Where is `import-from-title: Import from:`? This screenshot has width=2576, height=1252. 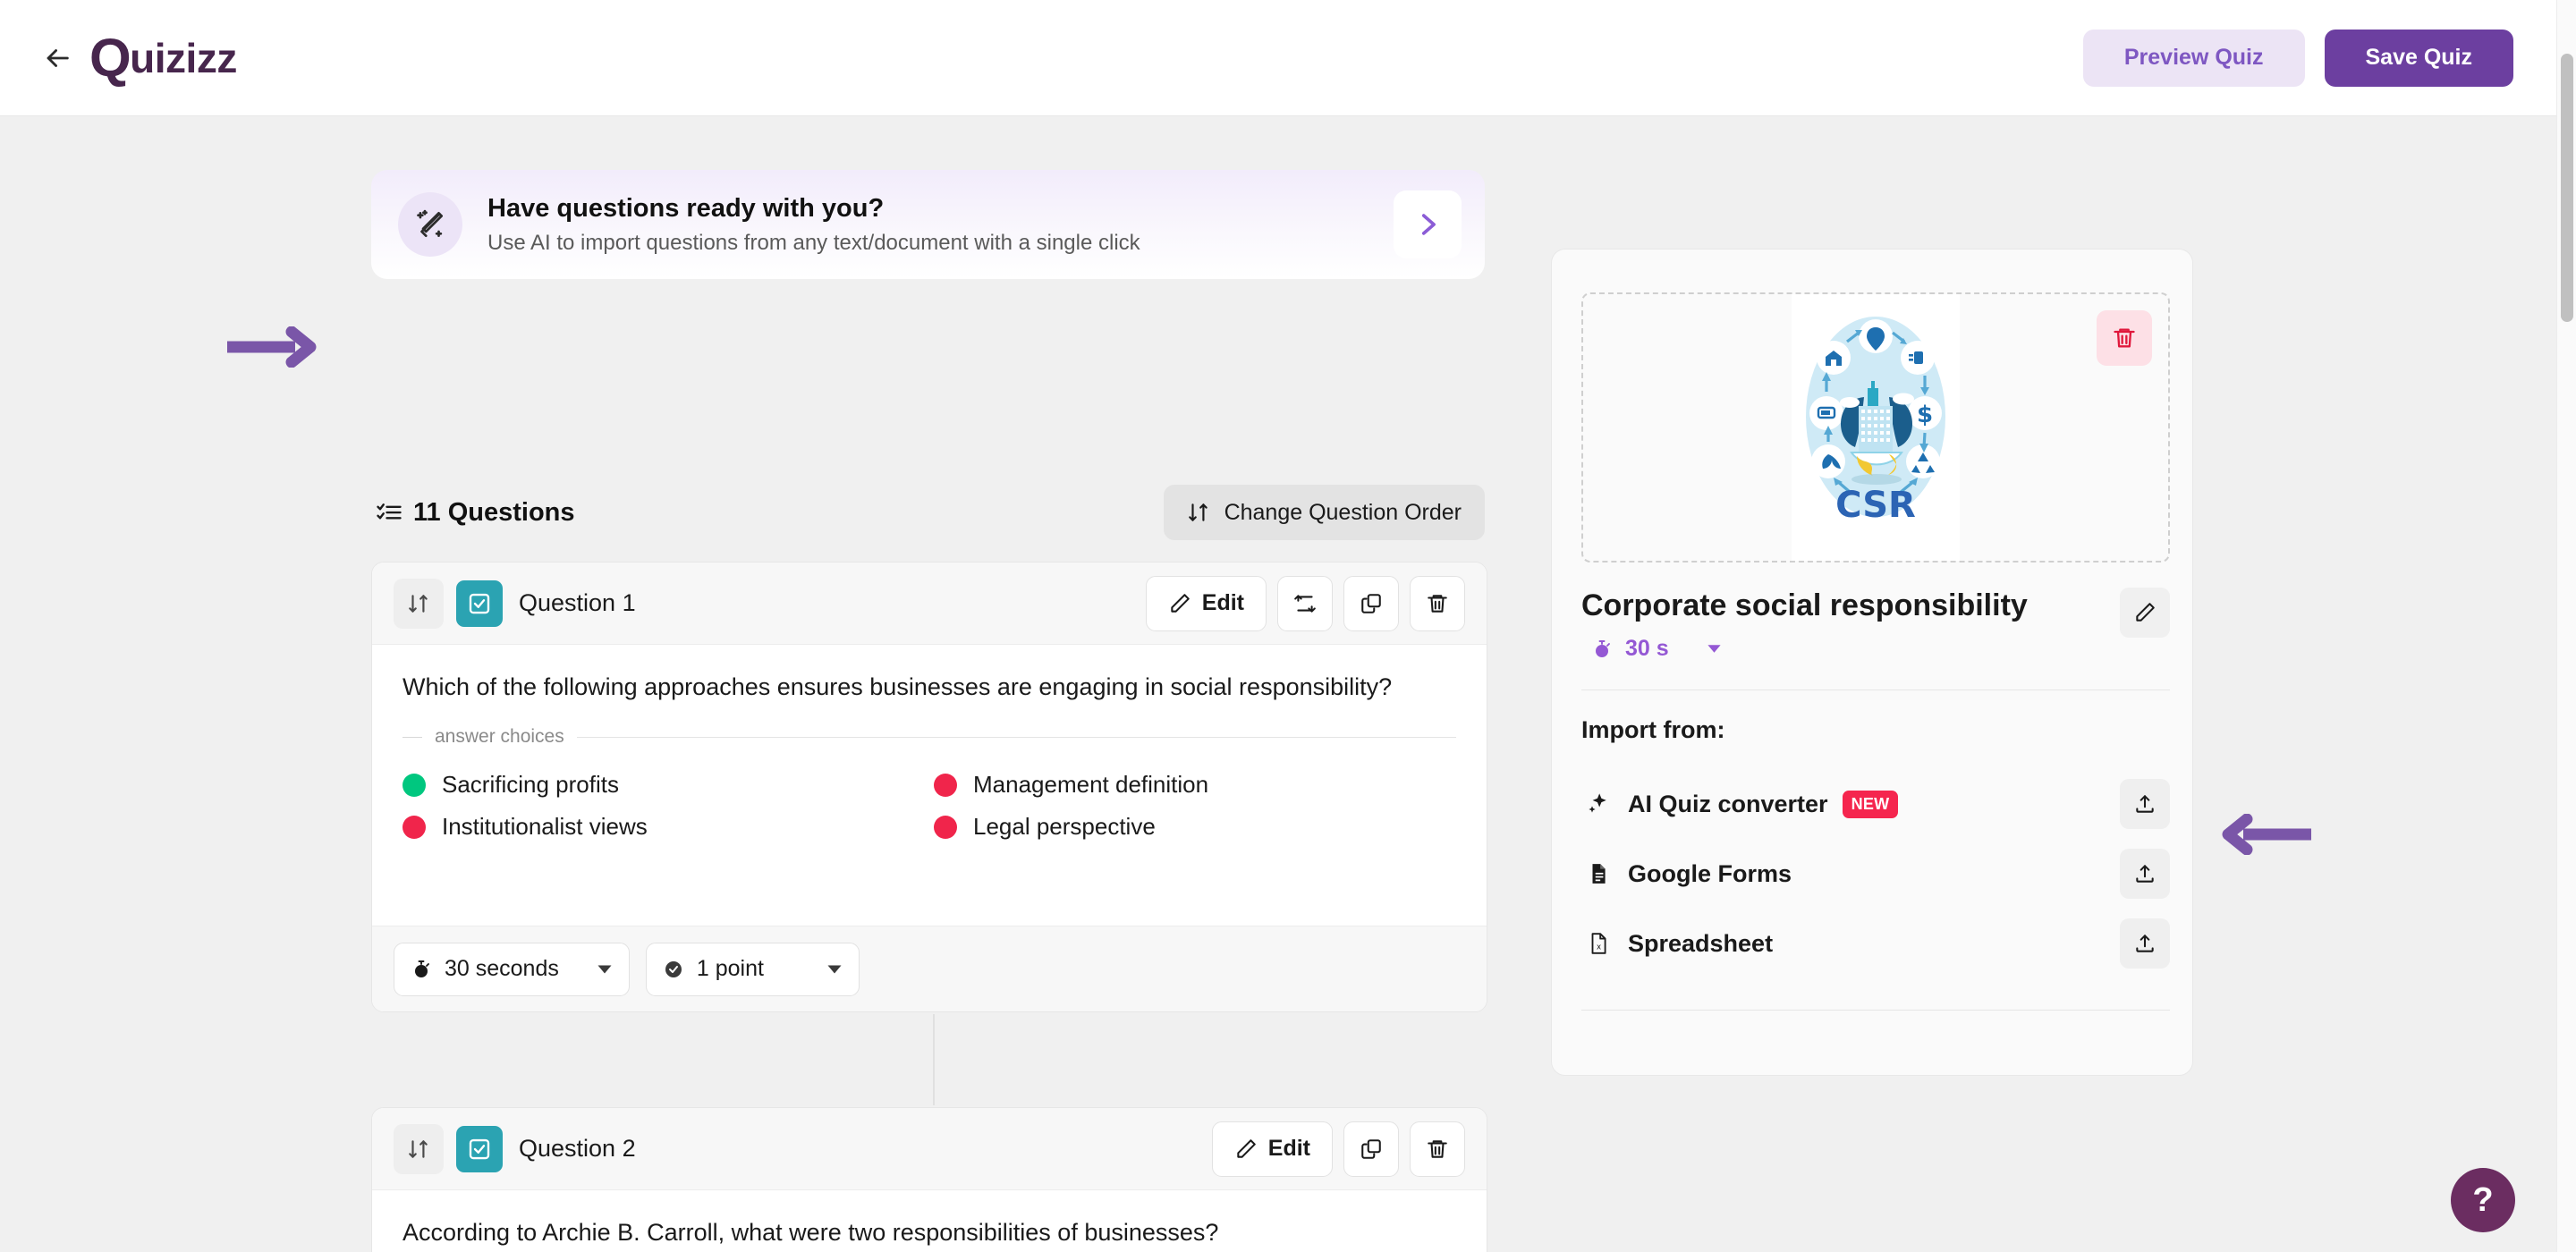
import-from-title: Import from: is located at coordinates (1653, 730).